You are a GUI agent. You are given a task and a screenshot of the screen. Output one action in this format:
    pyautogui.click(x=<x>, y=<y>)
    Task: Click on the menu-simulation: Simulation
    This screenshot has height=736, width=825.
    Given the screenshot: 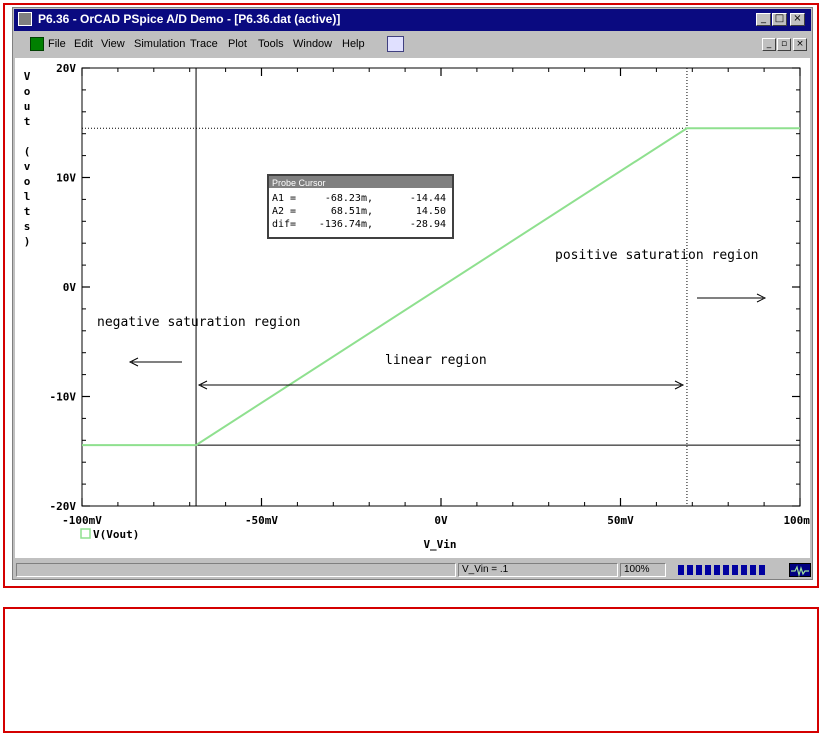 What is the action you would take?
    pyautogui.click(x=159, y=44)
    